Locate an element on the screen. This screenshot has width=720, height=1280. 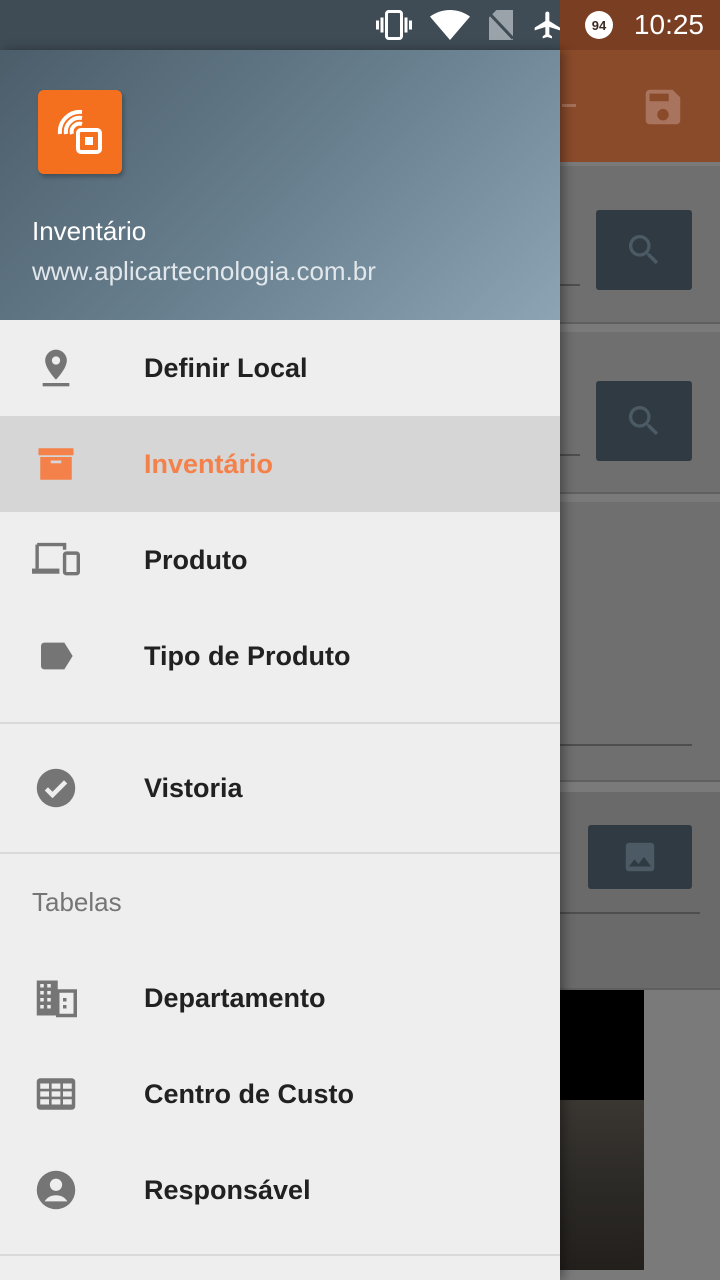
drawer-header-subtitle: www.aplicartecnologia.com.br is located at coordinates (204, 271).